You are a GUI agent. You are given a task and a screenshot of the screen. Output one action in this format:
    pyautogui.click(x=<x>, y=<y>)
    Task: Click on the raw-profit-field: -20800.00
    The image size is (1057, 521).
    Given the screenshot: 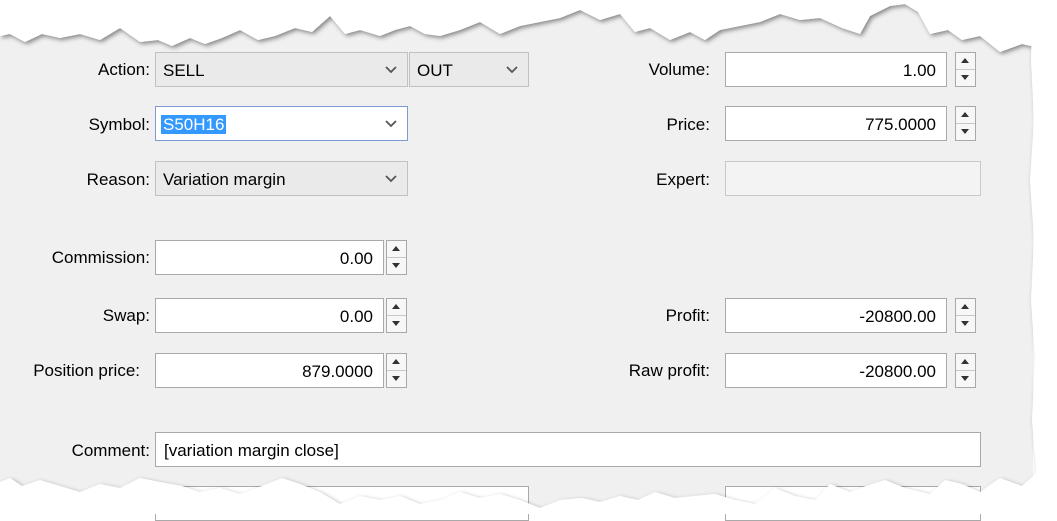 What is the action you would take?
    pyautogui.click(x=836, y=370)
    